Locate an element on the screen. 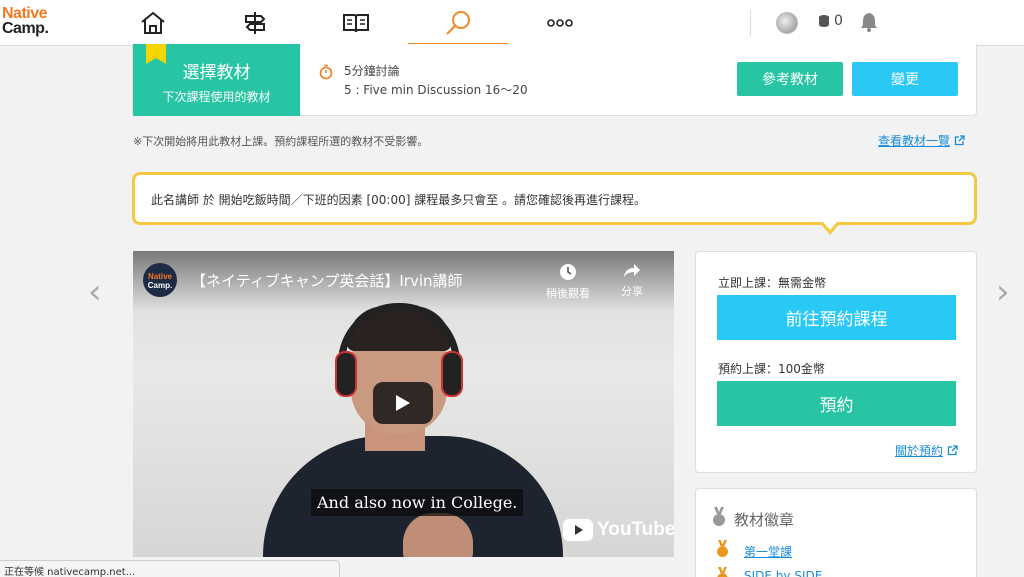  logo-line2: Camp. is located at coordinates (25, 28).